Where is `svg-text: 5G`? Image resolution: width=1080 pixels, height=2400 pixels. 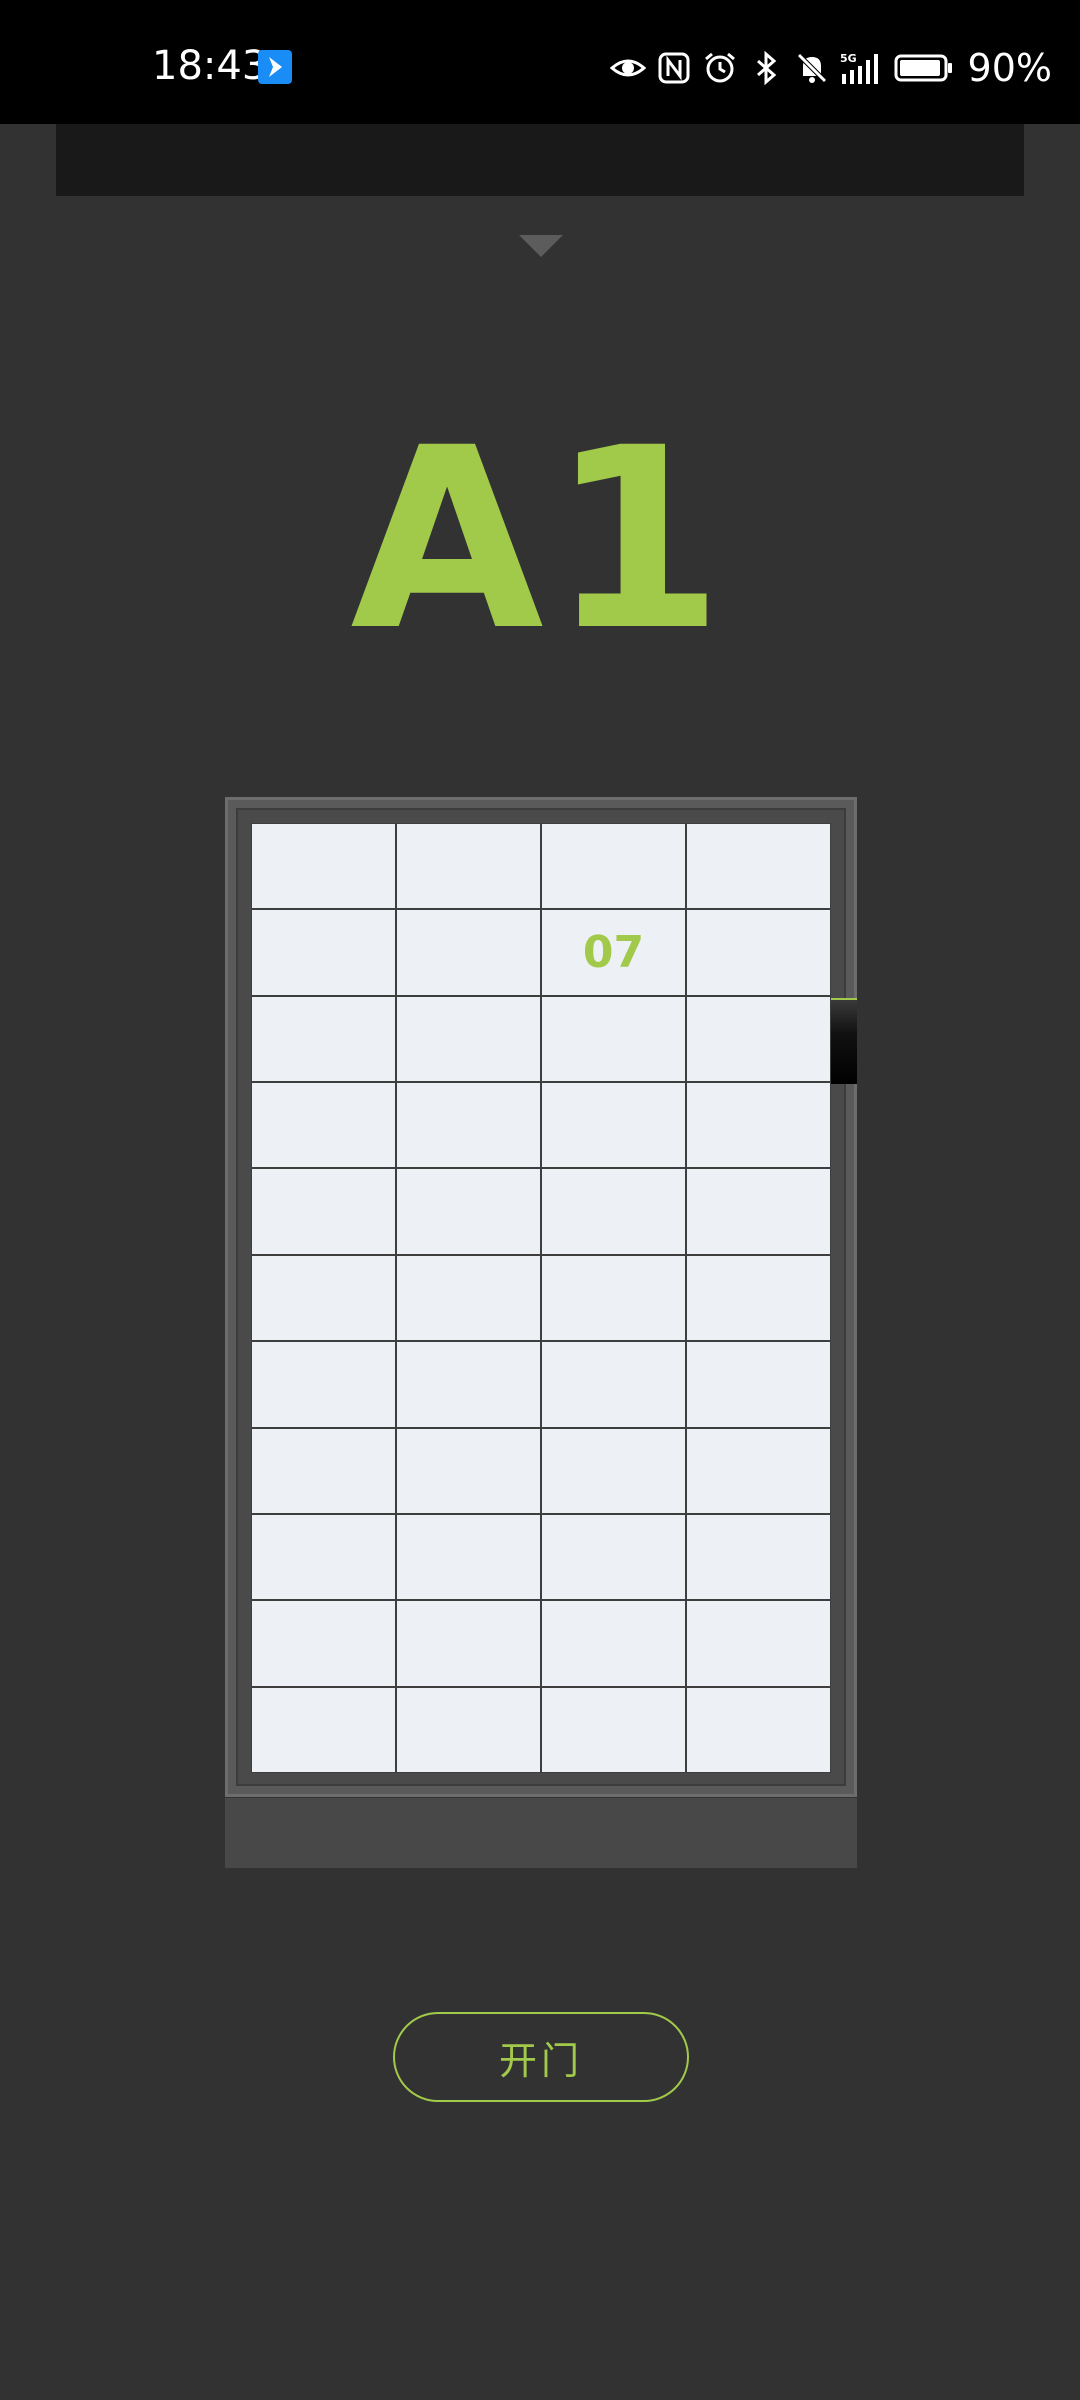 svg-text: 5G is located at coordinates (848, 58).